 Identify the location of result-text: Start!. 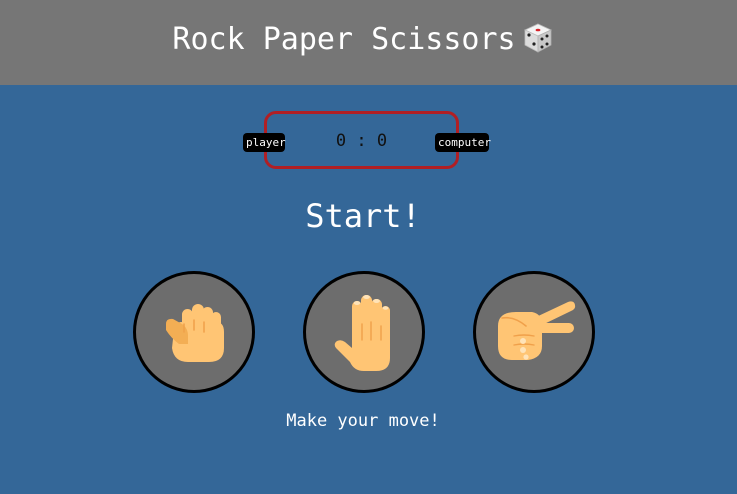
(363, 216).